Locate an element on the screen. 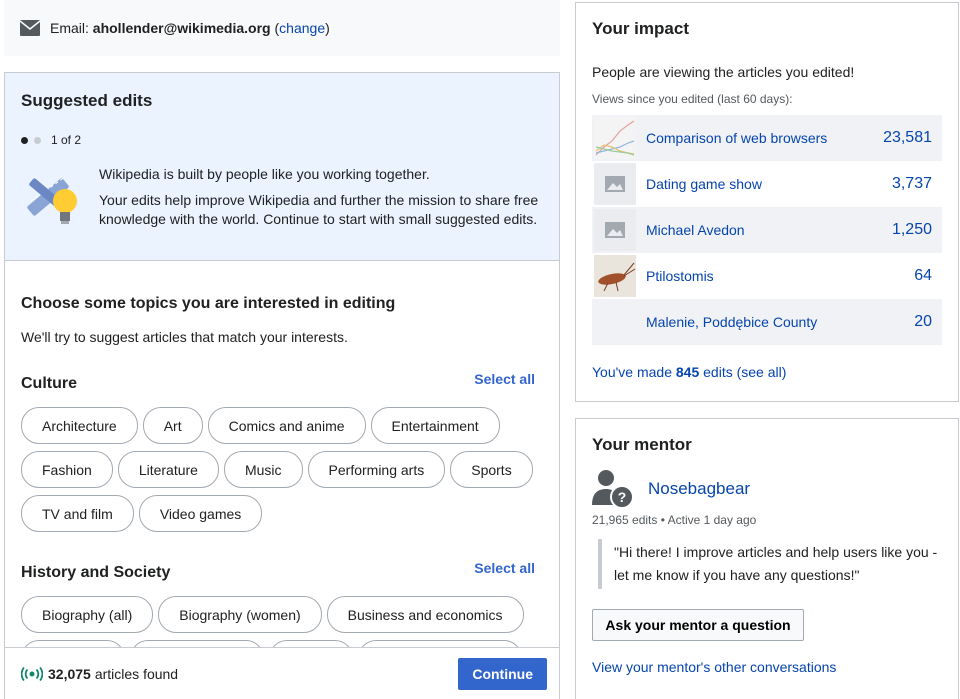 This screenshot has height=699, width=960. impact-row: Ptilostomis 64 is located at coordinates (767, 276).